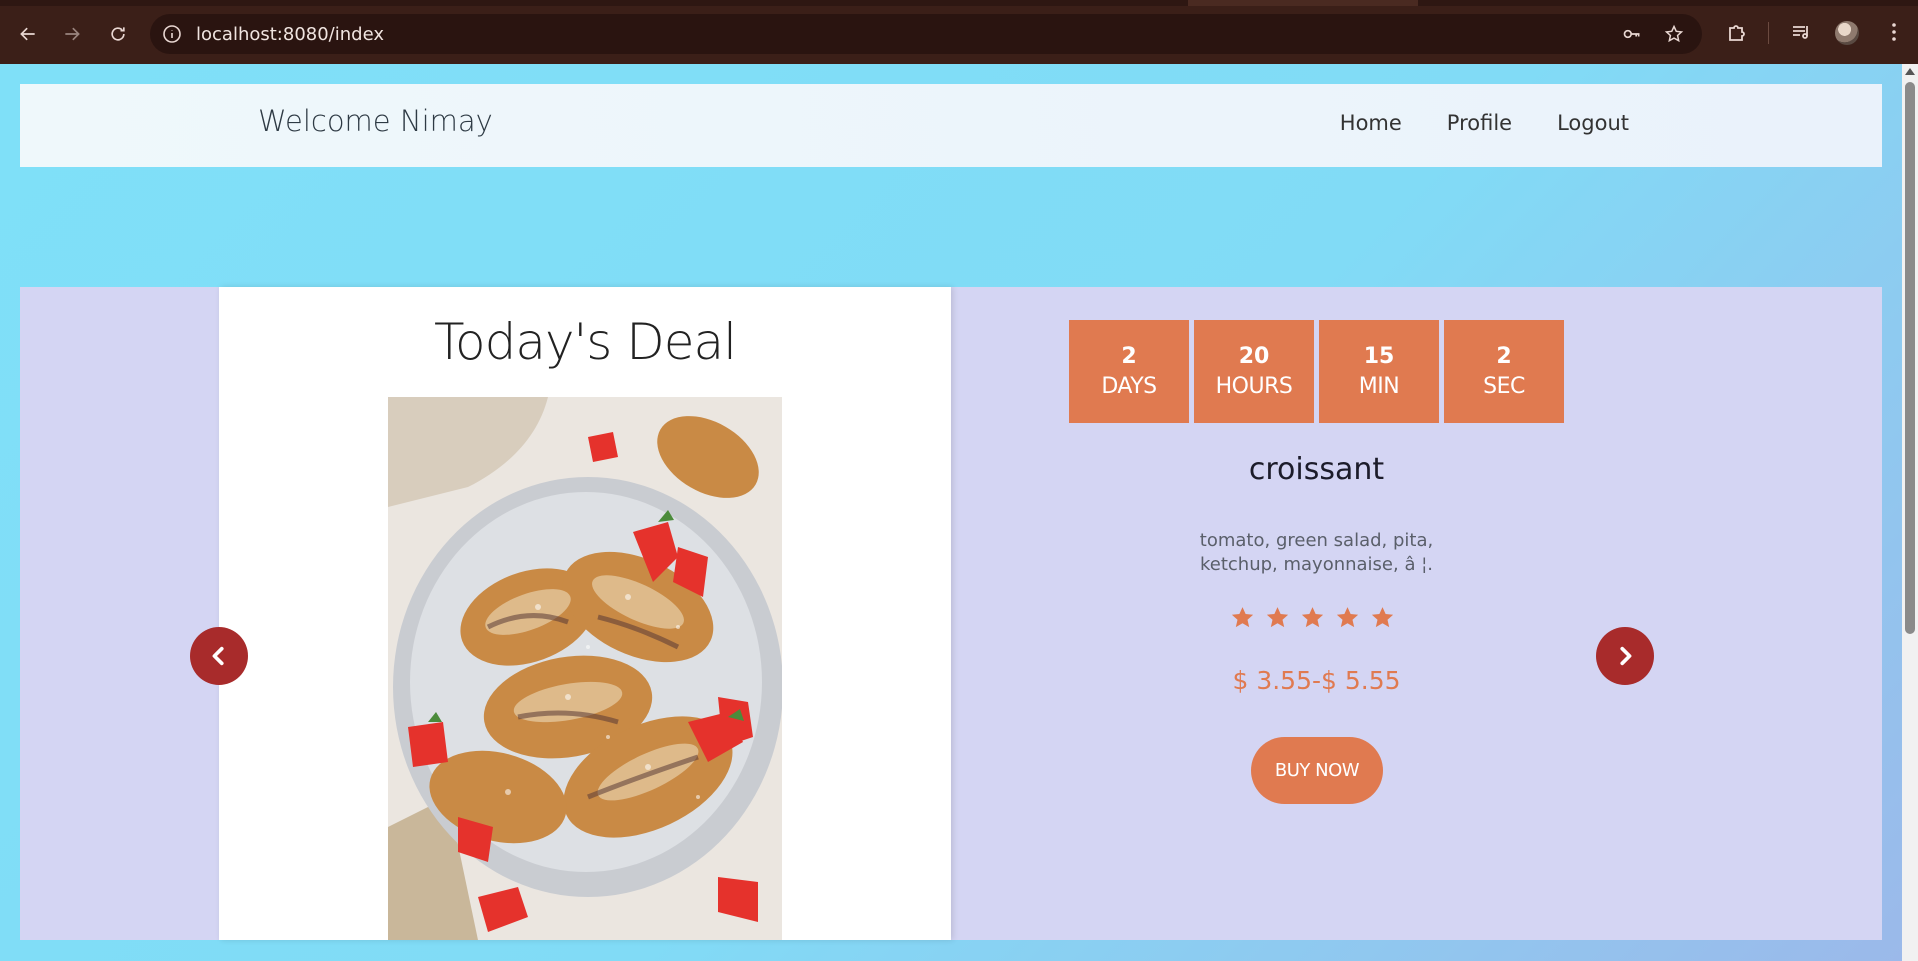 This screenshot has height=961, width=1918. What do you see at coordinates (1379, 386) in the screenshot?
I see `countdown-min-unit: MIN` at bounding box center [1379, 386].